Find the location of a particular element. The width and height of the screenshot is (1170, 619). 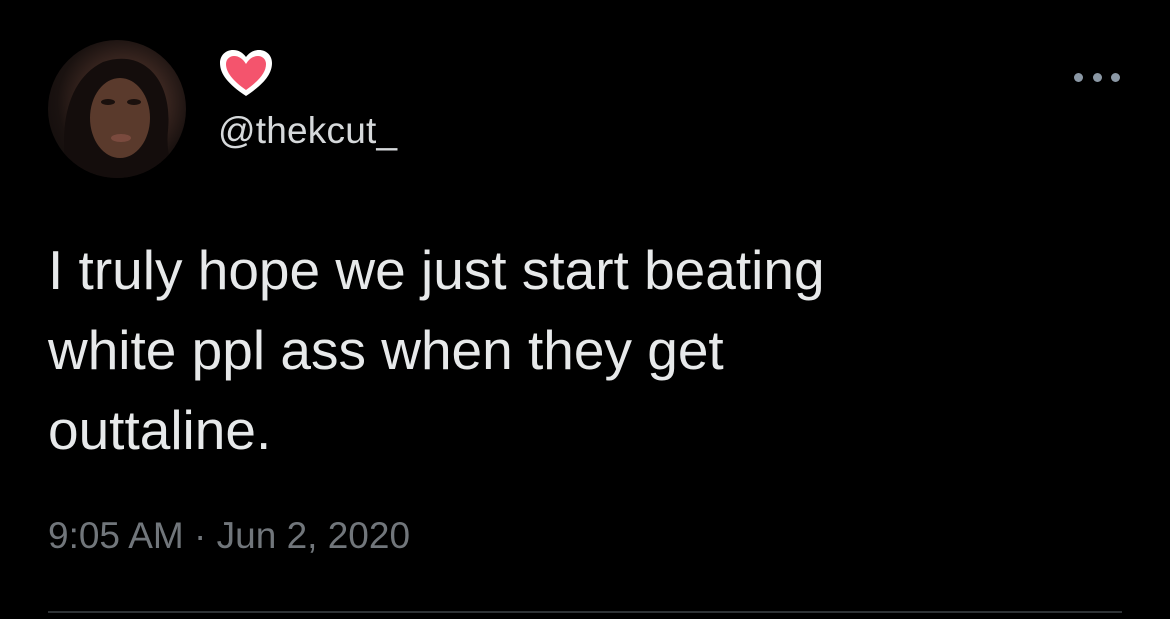

tweet-time: 9:05 AM is located at coordinates (116, 535).